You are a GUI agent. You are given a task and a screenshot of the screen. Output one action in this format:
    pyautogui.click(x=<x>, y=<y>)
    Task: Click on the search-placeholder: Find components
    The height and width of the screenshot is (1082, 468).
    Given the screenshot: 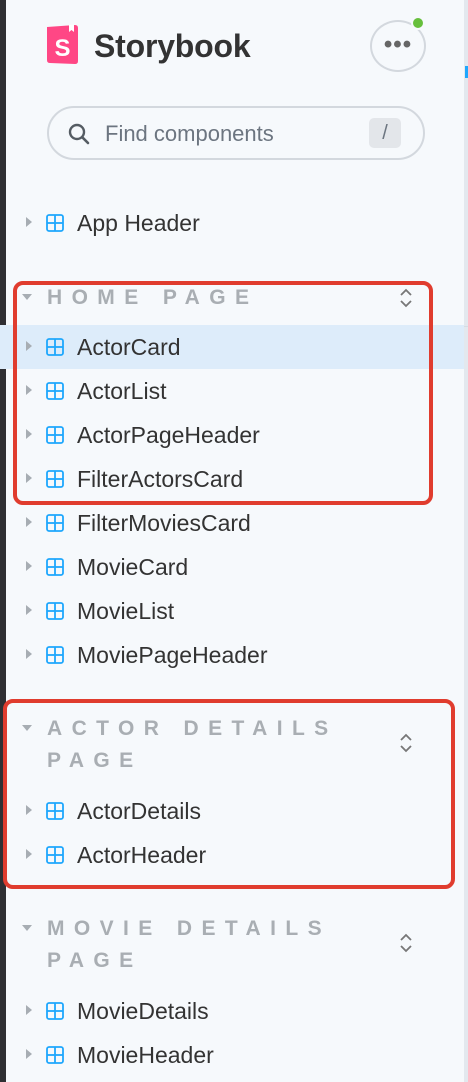 What is the action you would take?
    pyautogui.click(x=189, y=133)
    